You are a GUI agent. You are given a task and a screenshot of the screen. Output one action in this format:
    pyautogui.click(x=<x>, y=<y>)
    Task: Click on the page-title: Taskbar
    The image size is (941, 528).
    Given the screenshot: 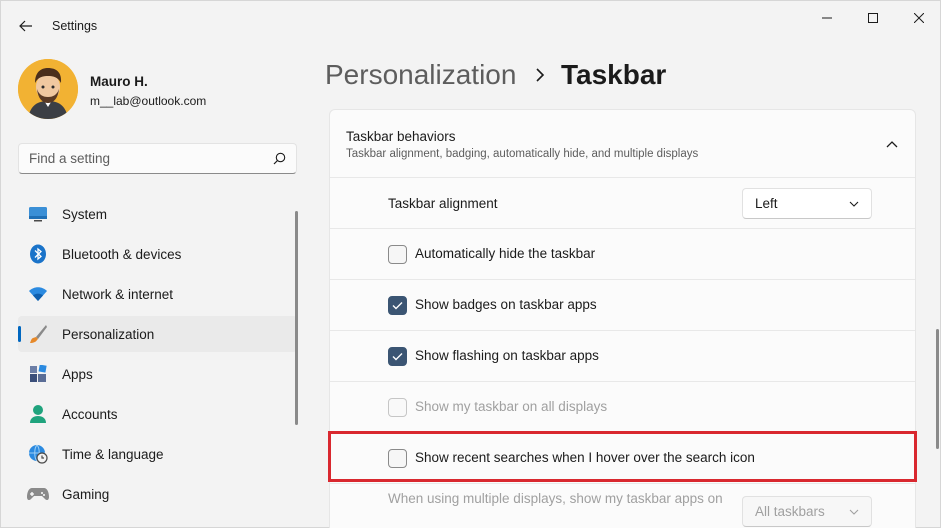 What is the action you would take?
    pyautogui.click(x=614, y=74)
    